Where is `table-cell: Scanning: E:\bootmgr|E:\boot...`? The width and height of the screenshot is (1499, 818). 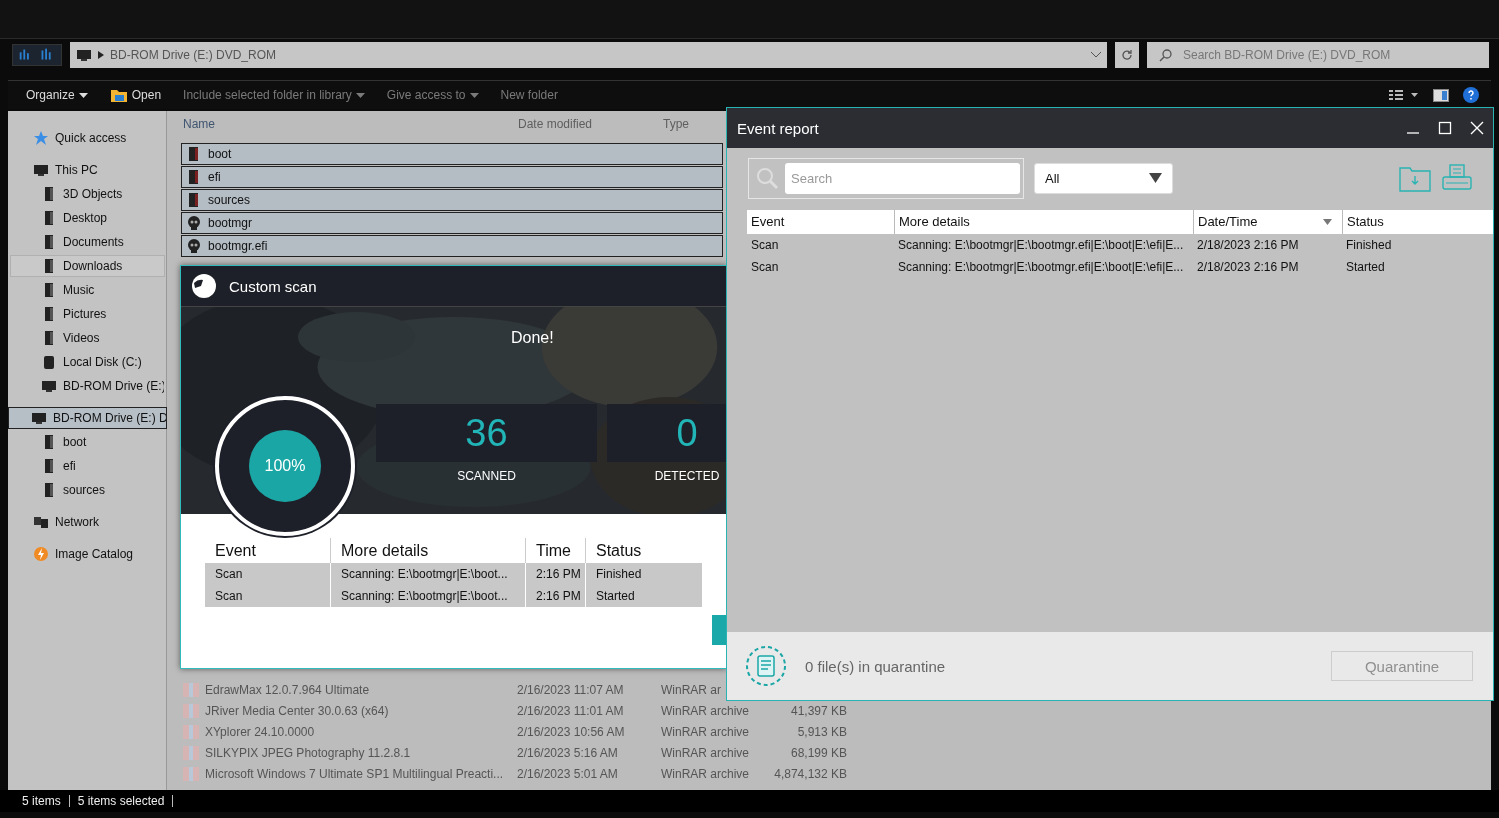 table-cell: Scanning: E:\bootmgr|E:\boot... is located at coordinates (427, 596).